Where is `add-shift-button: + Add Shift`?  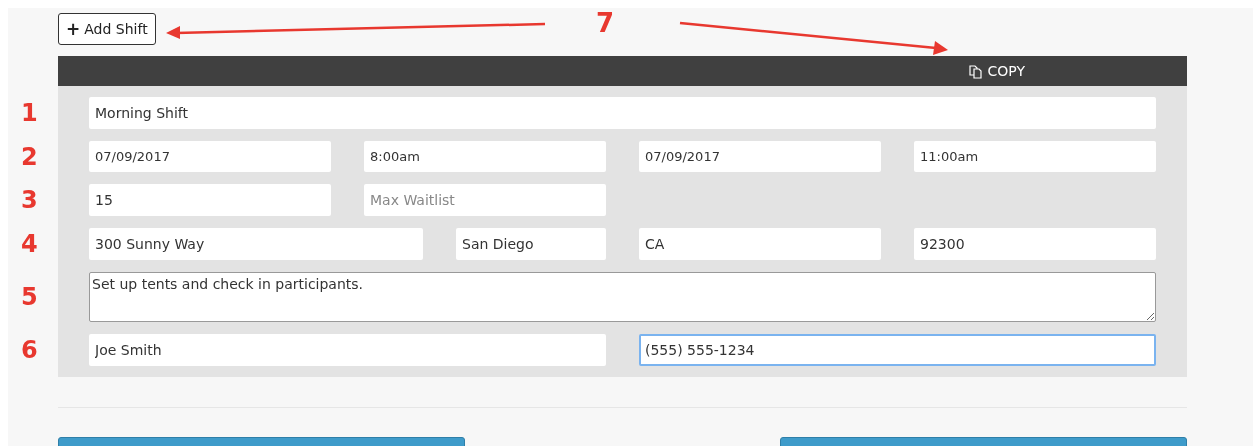
add-shift-button: + Add Shift is located at coordinates (107, 29).